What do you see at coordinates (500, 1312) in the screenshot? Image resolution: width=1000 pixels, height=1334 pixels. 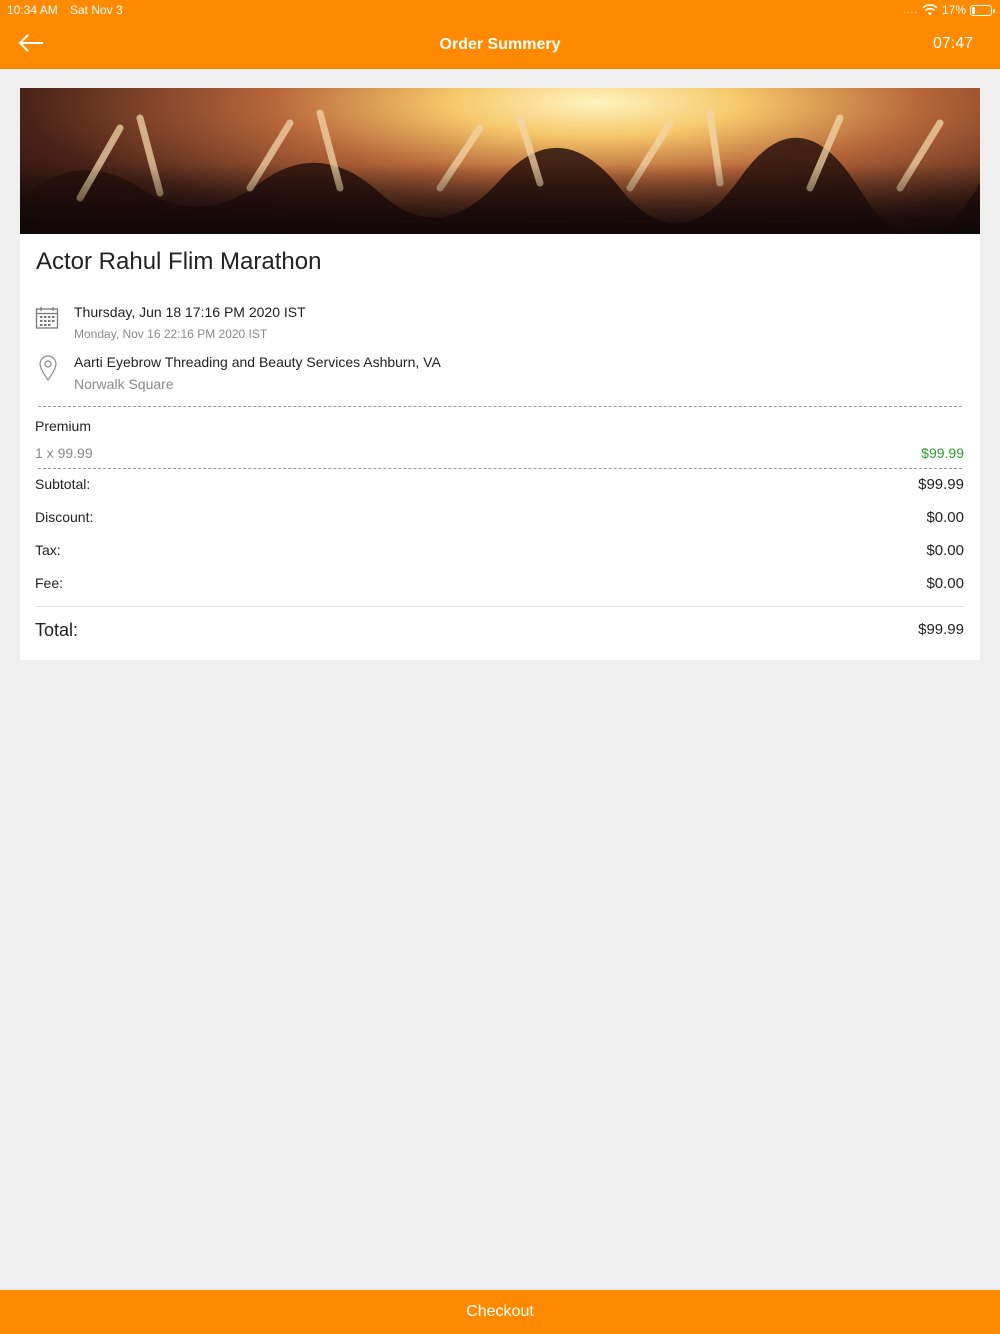 I see `checkout-button: Checkout` at bounding box center [500, 1312].